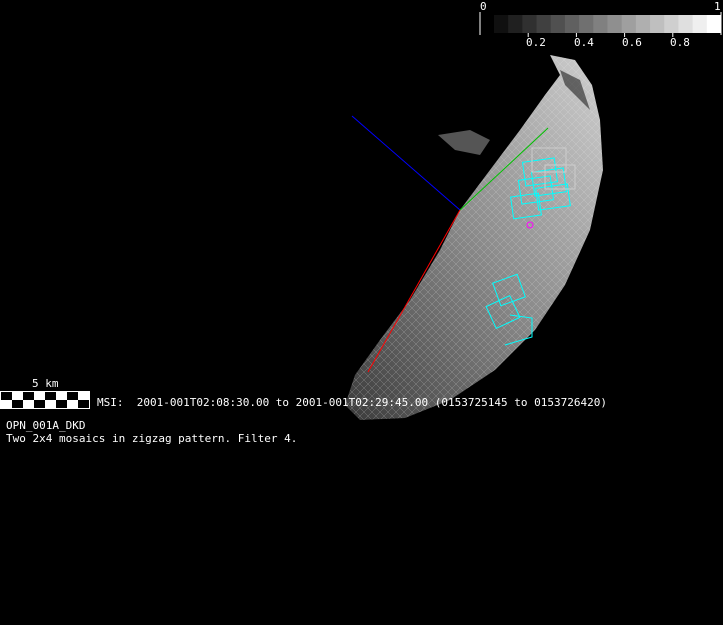  Describe the element at coordinates (717, 6) in the screenshot. I see `colorbar-max-label: 1` at that location.